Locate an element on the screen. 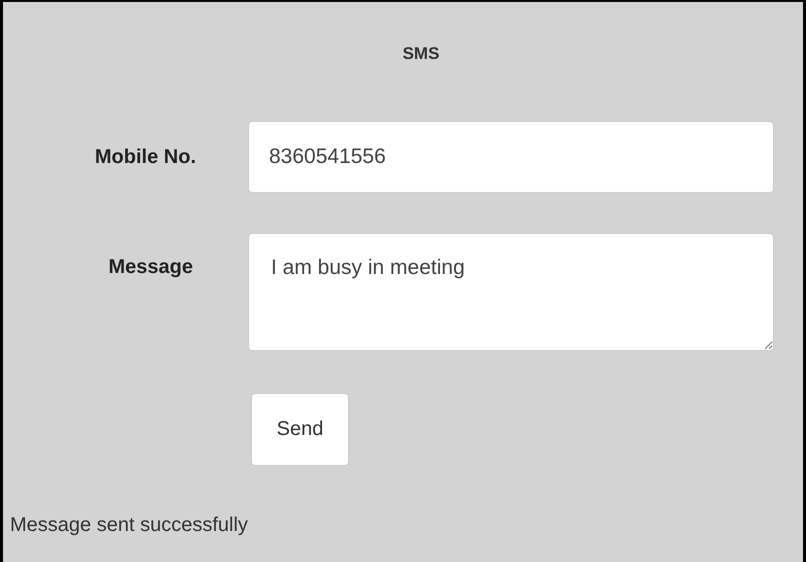 The width and height of the screenshot is (806, 562). form-title: SMS is located at coordinates (421, 54).